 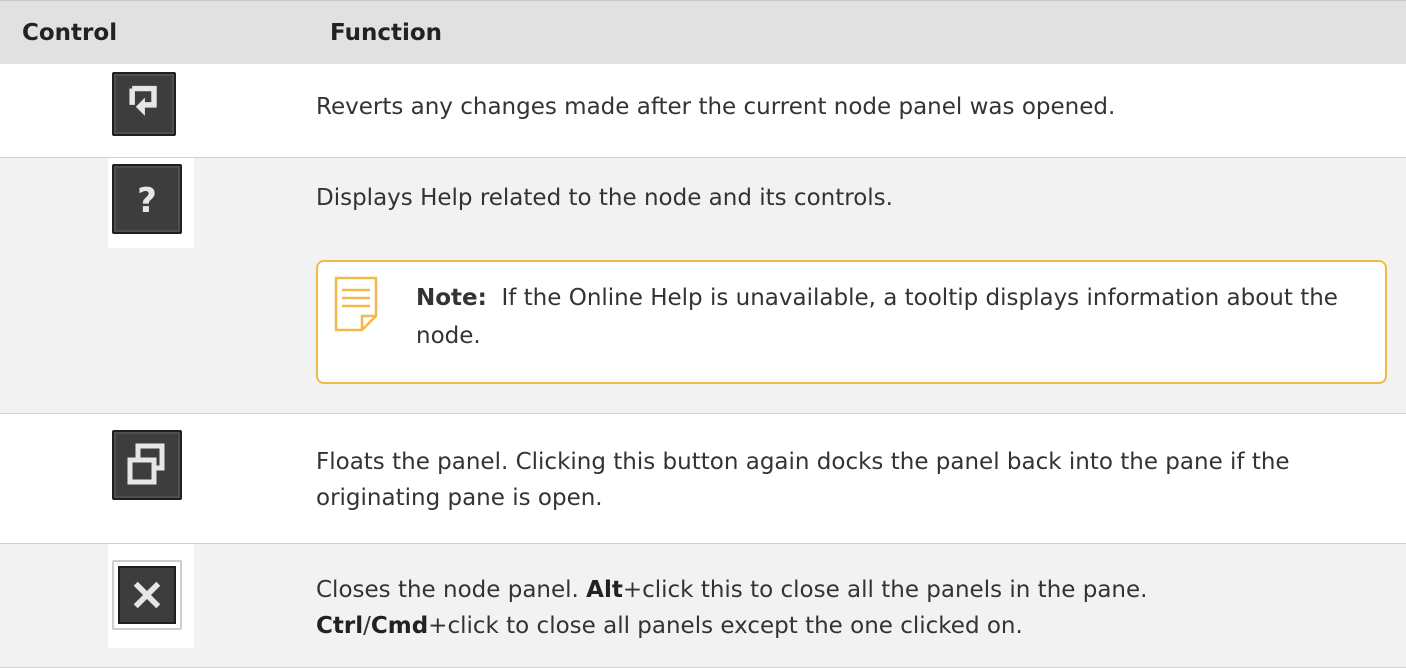 I want to click on close-icon, so click(x=147, y=595).